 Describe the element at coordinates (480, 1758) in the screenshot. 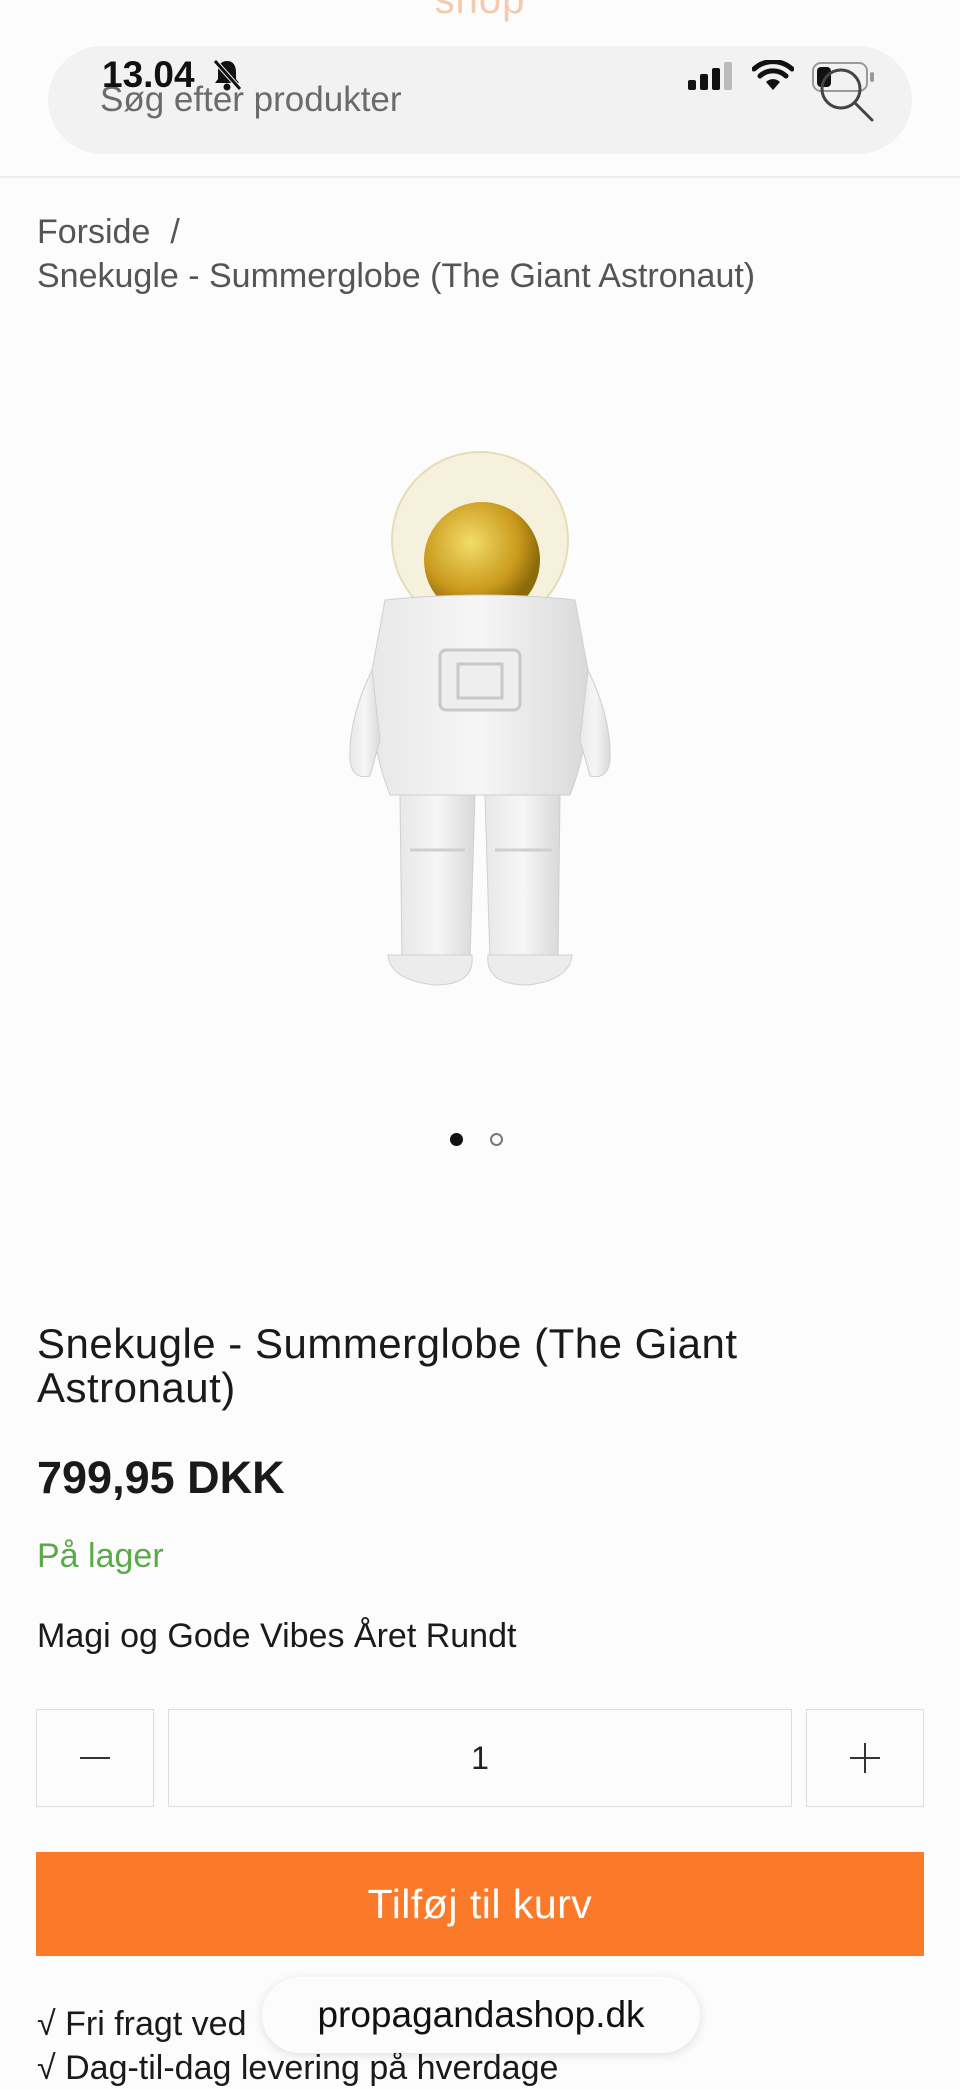

I see `quantity-input: 1` at that location.